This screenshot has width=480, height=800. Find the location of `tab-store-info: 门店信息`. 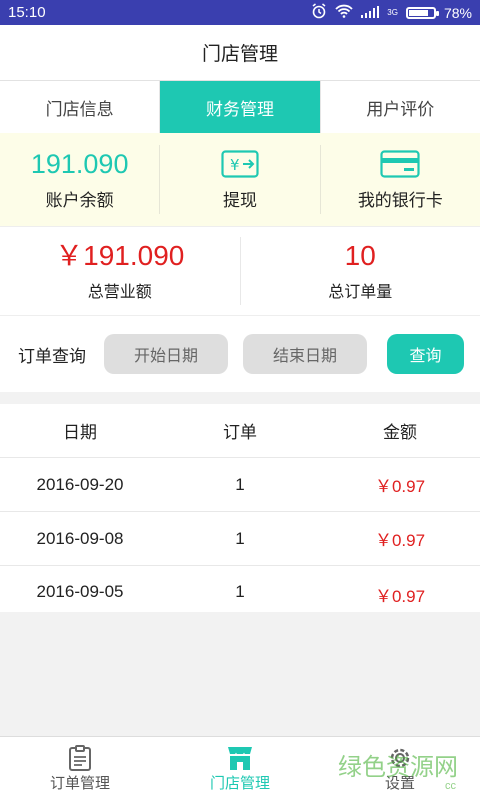

tab-store-info: 门店信息 is located at coordinates (80, 107).